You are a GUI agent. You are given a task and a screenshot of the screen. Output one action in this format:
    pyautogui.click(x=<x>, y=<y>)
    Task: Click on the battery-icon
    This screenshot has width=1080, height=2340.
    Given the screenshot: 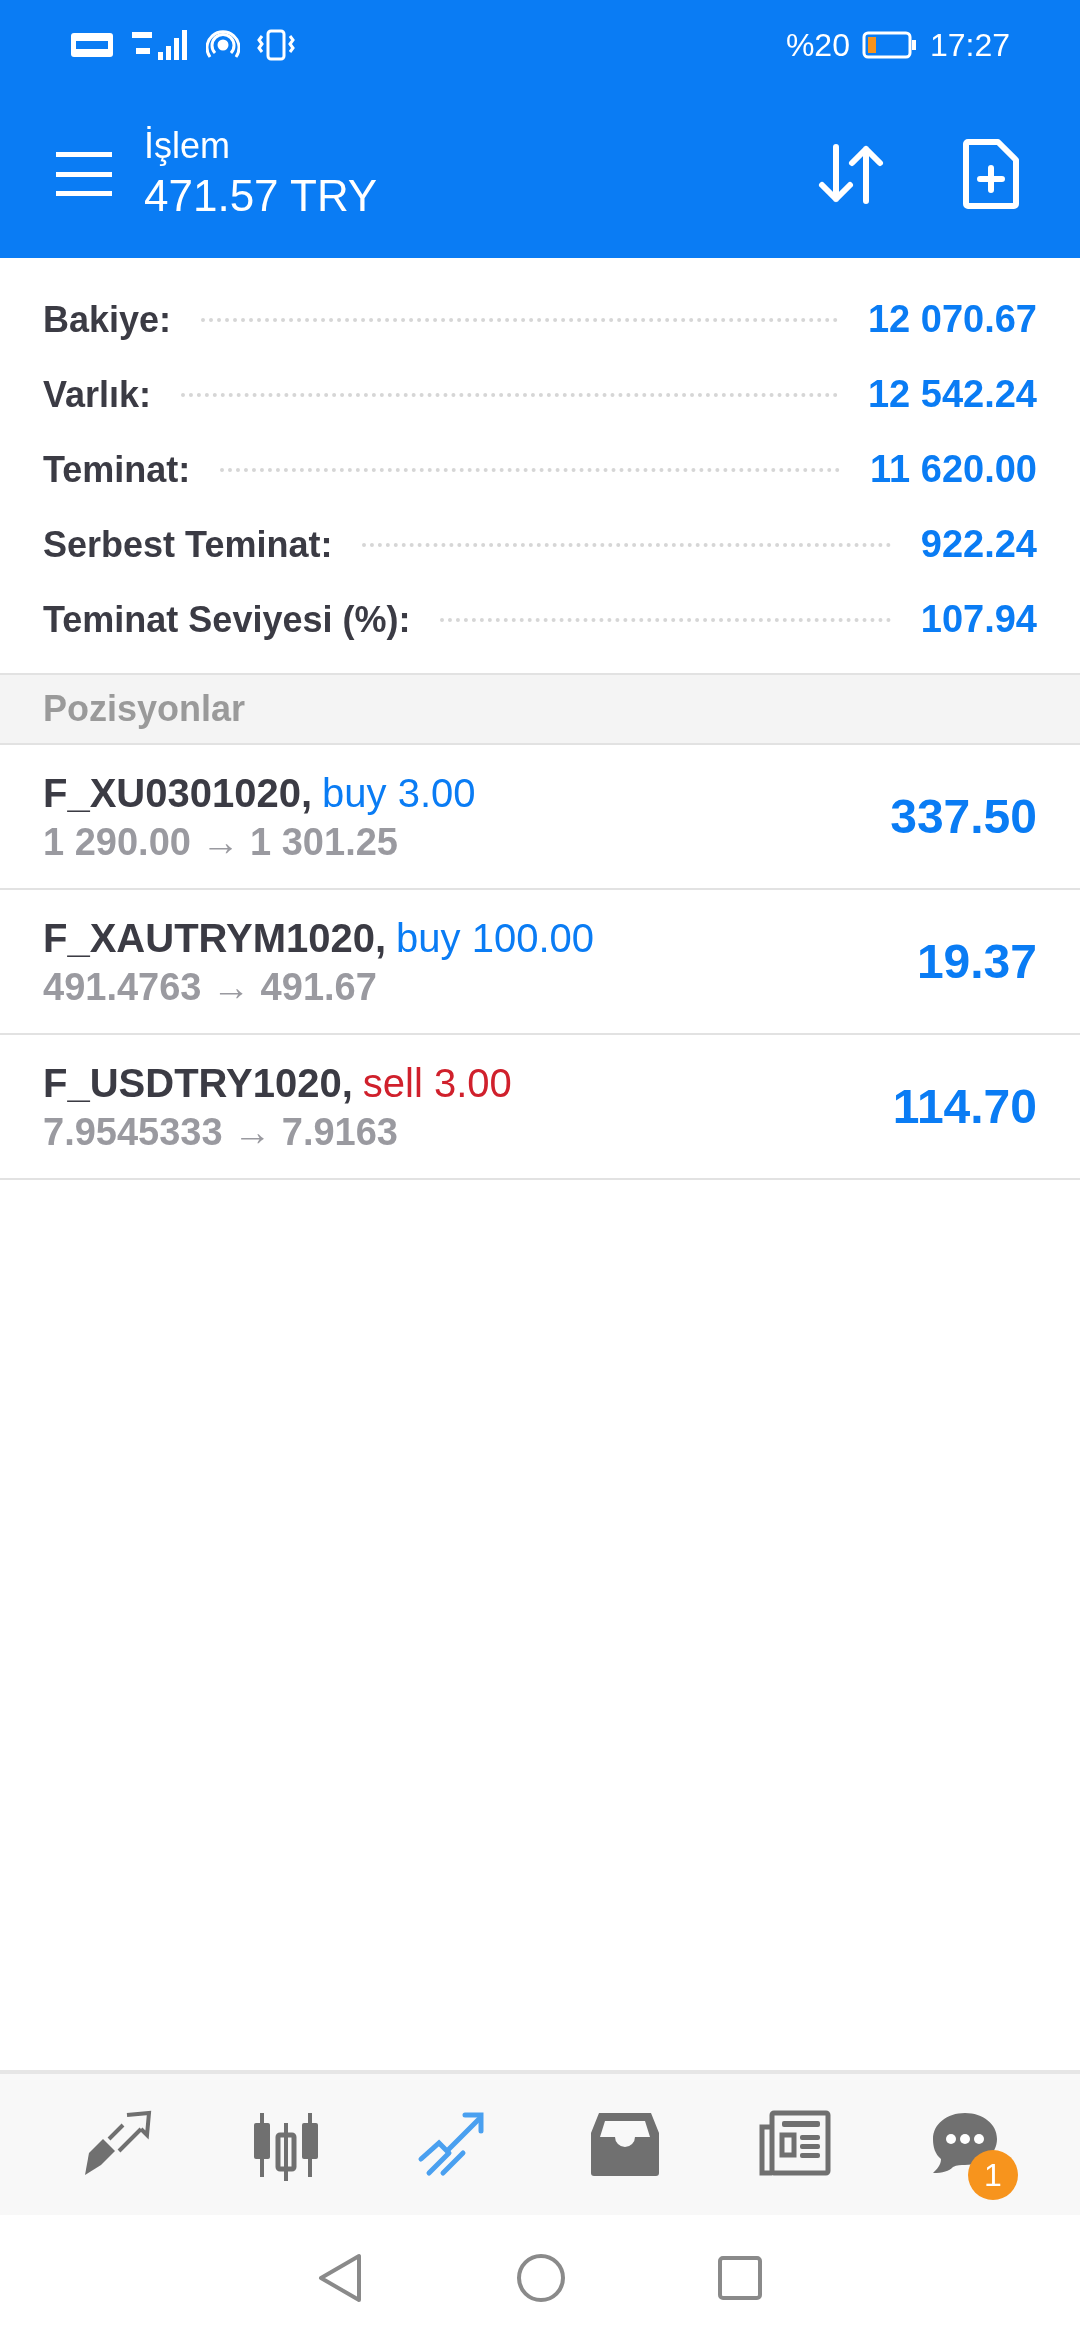 What is the action you would take?
    pyautogui.click(x=889, y=45)
    